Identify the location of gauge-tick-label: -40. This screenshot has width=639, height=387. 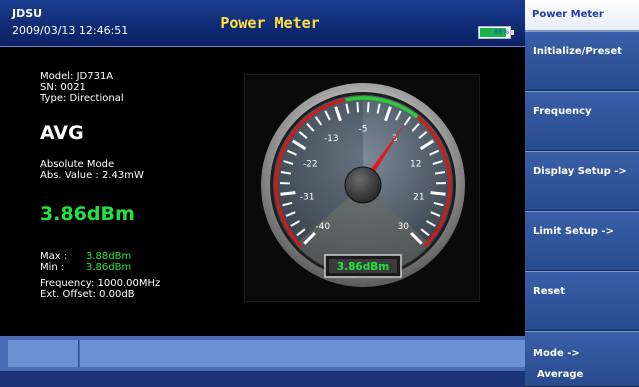
(322, 227).